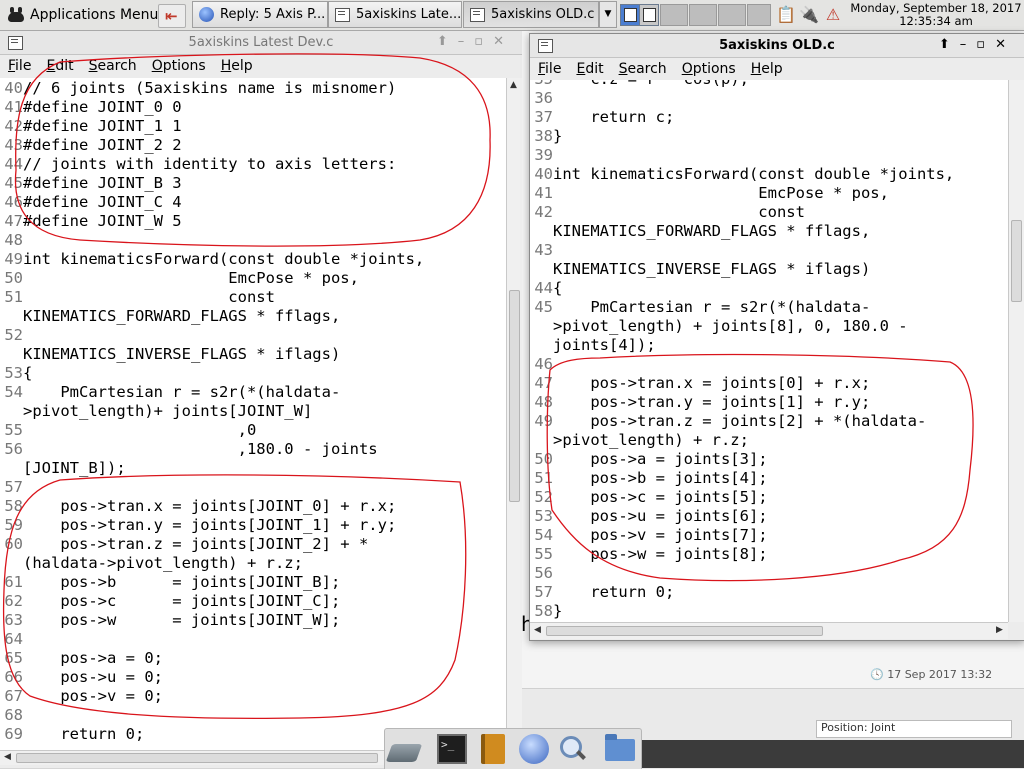 The height and width of the screenshot is (769, 1024). I want to click on line-number: 46, so click(13, 202).